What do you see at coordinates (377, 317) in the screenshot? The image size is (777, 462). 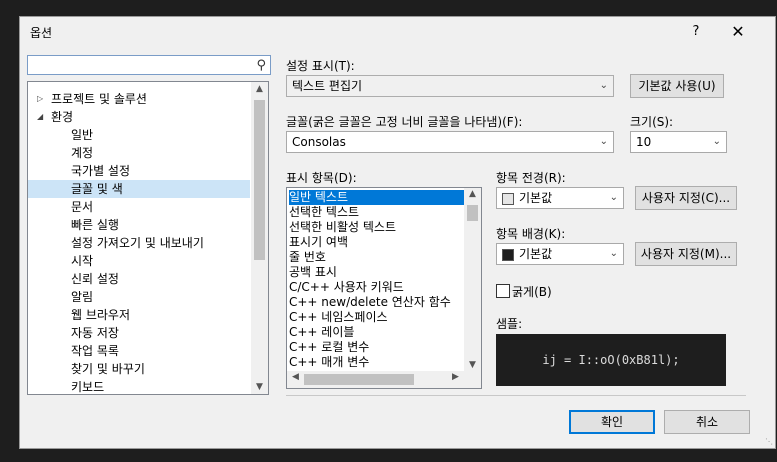 I see `display-item: C++ 네임스페이스` at bounding box center [377, 317].